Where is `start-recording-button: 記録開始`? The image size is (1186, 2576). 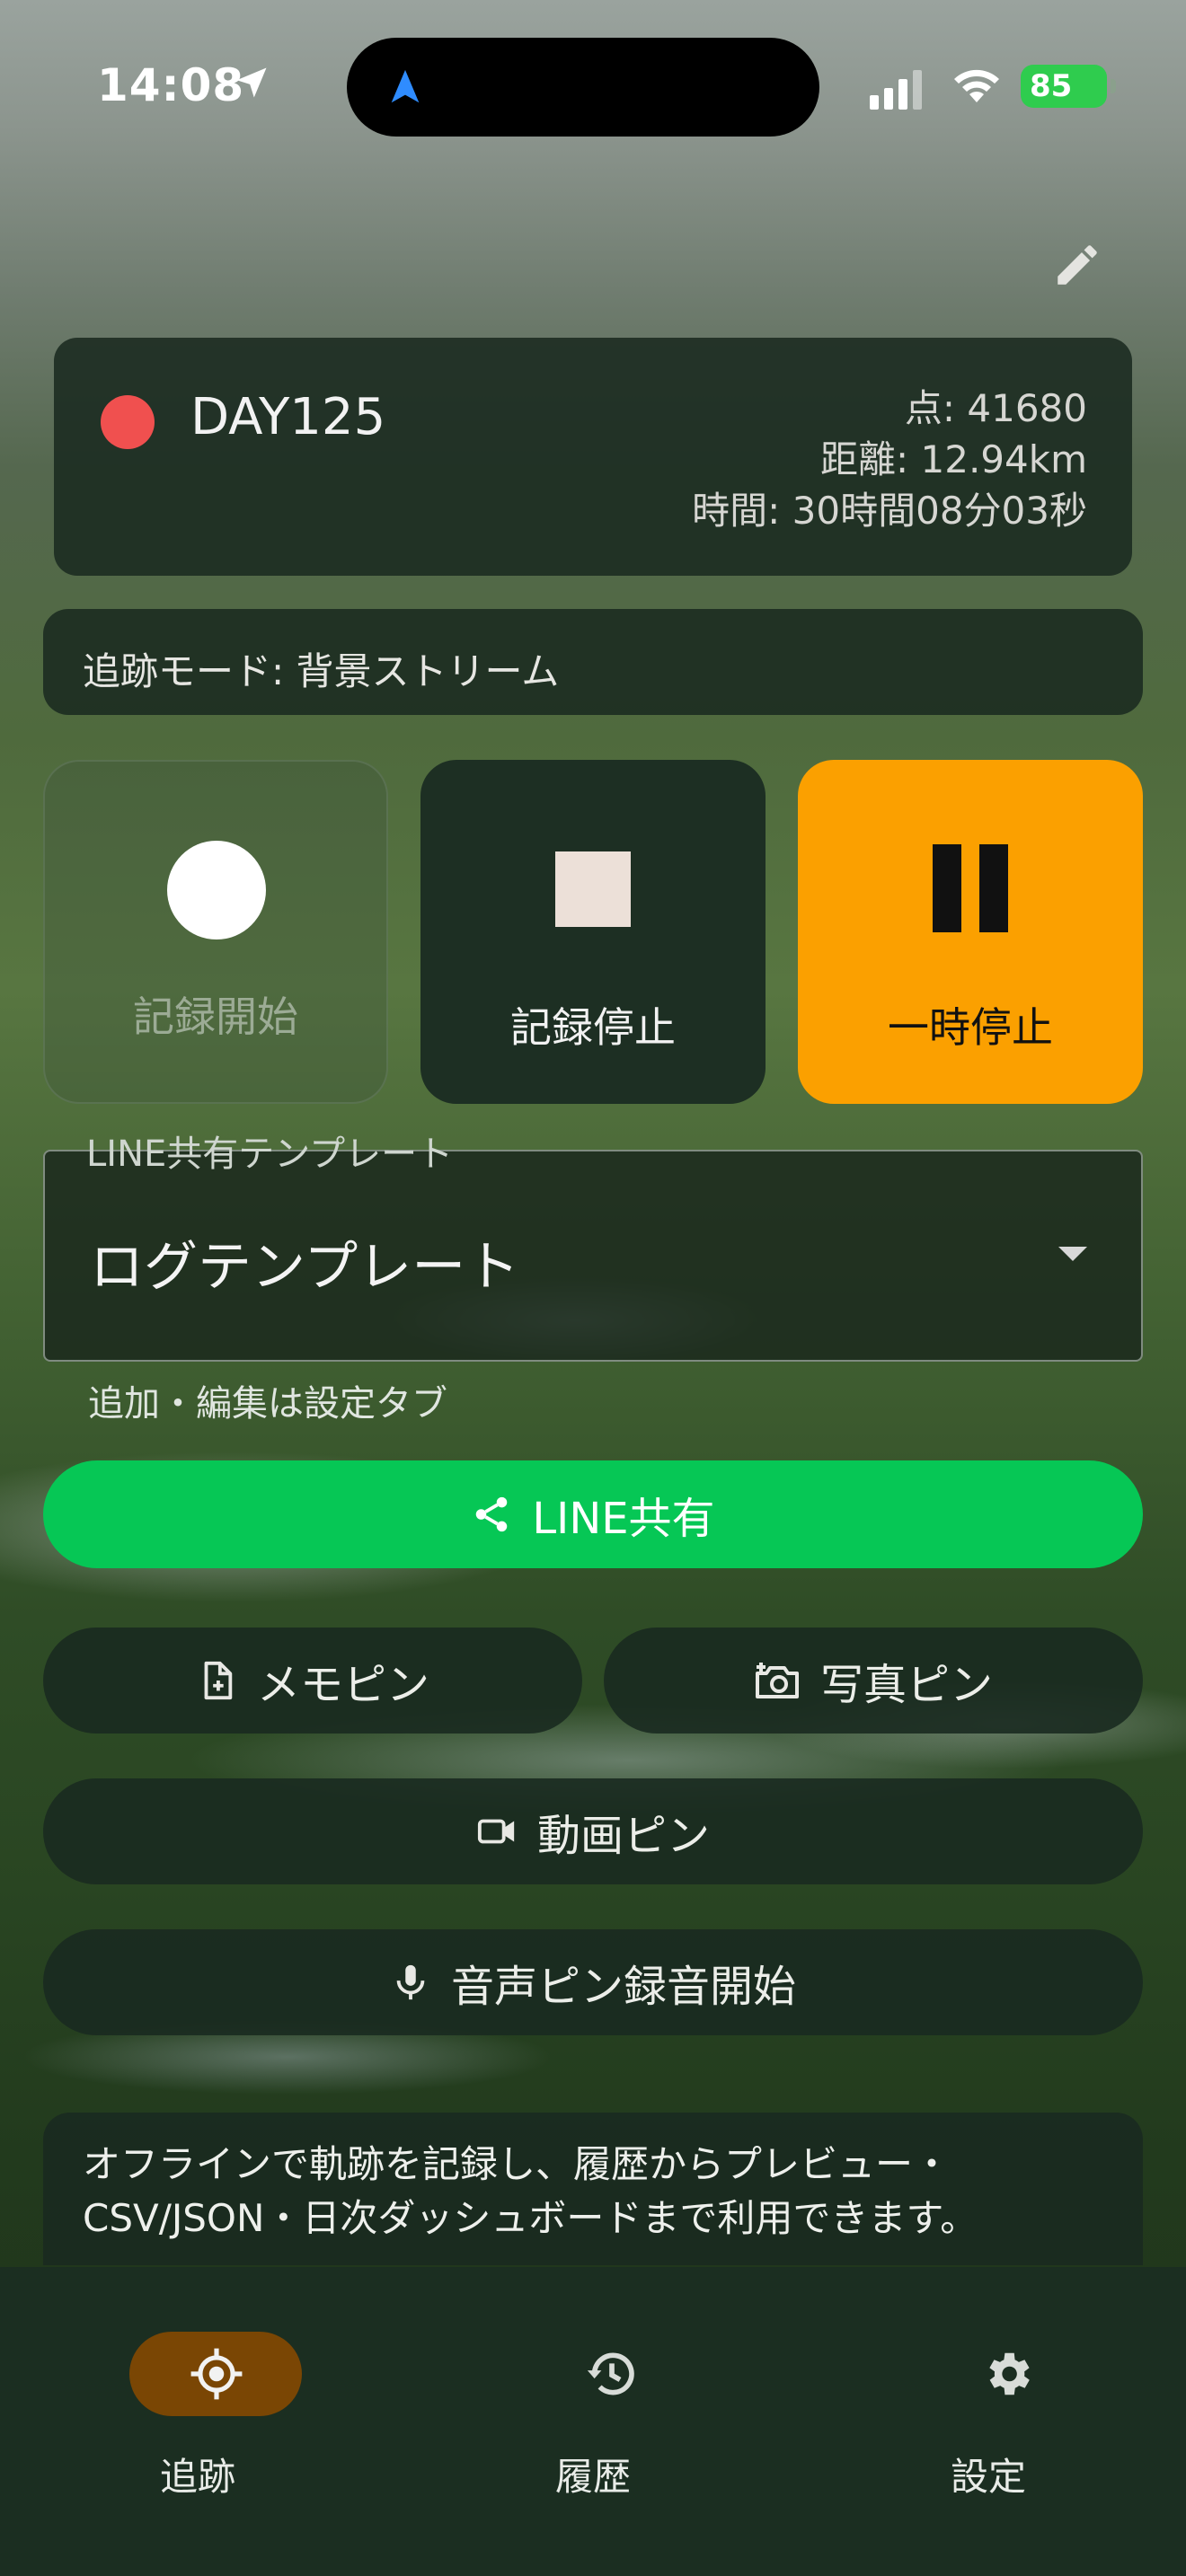
start-recording-button: 記録開始 is located at coordinates (215, 932).